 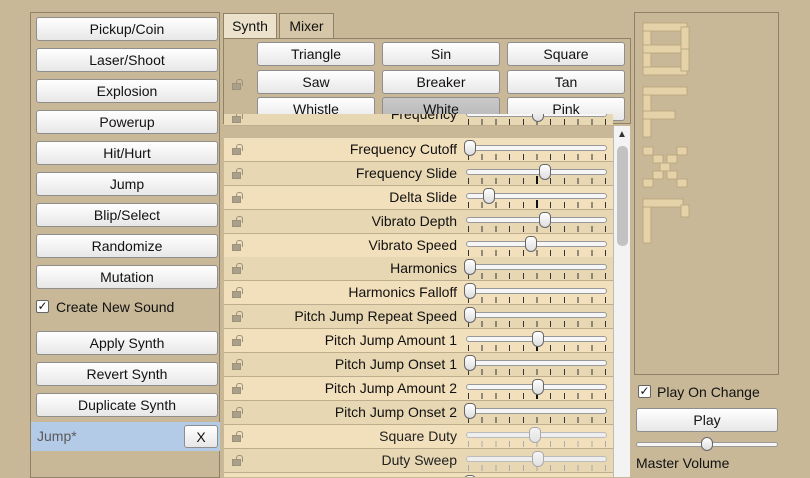 I want to click on scroll-up-arrow-icon: ▲, so click(x=622, y=134).